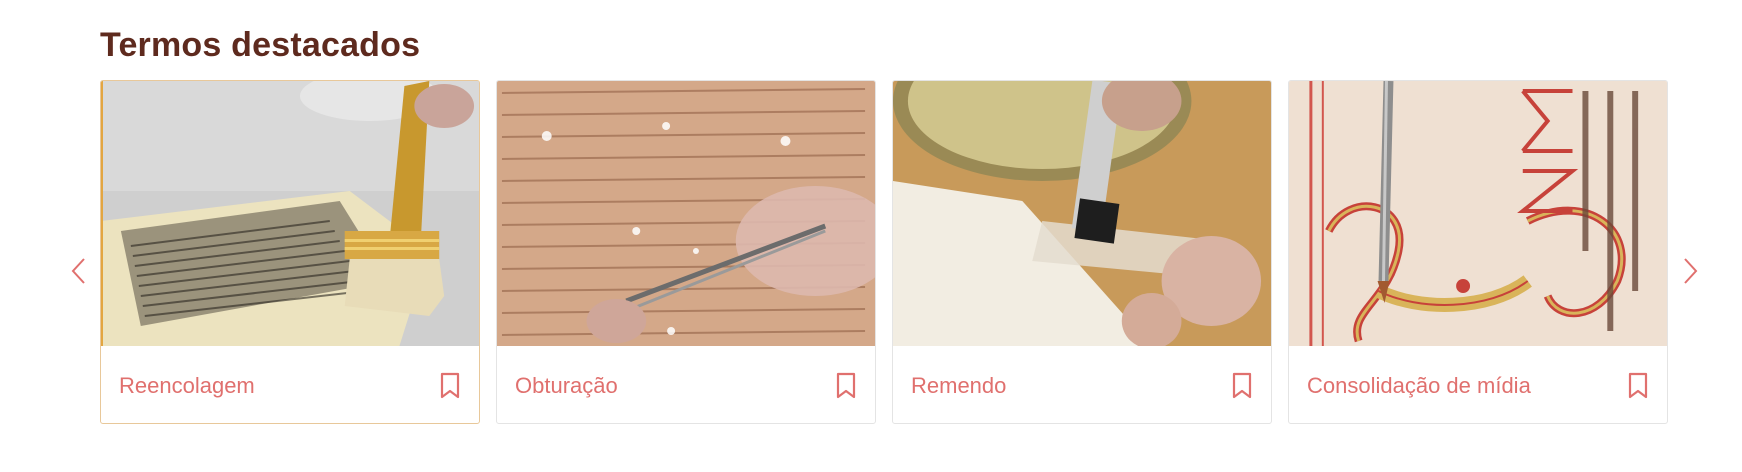 The height and width of the screenshot is (472, 1742). Describe the element at coordinates (290, 384) in the screenshot. I see `card-footer: Reencolagem` at that location.